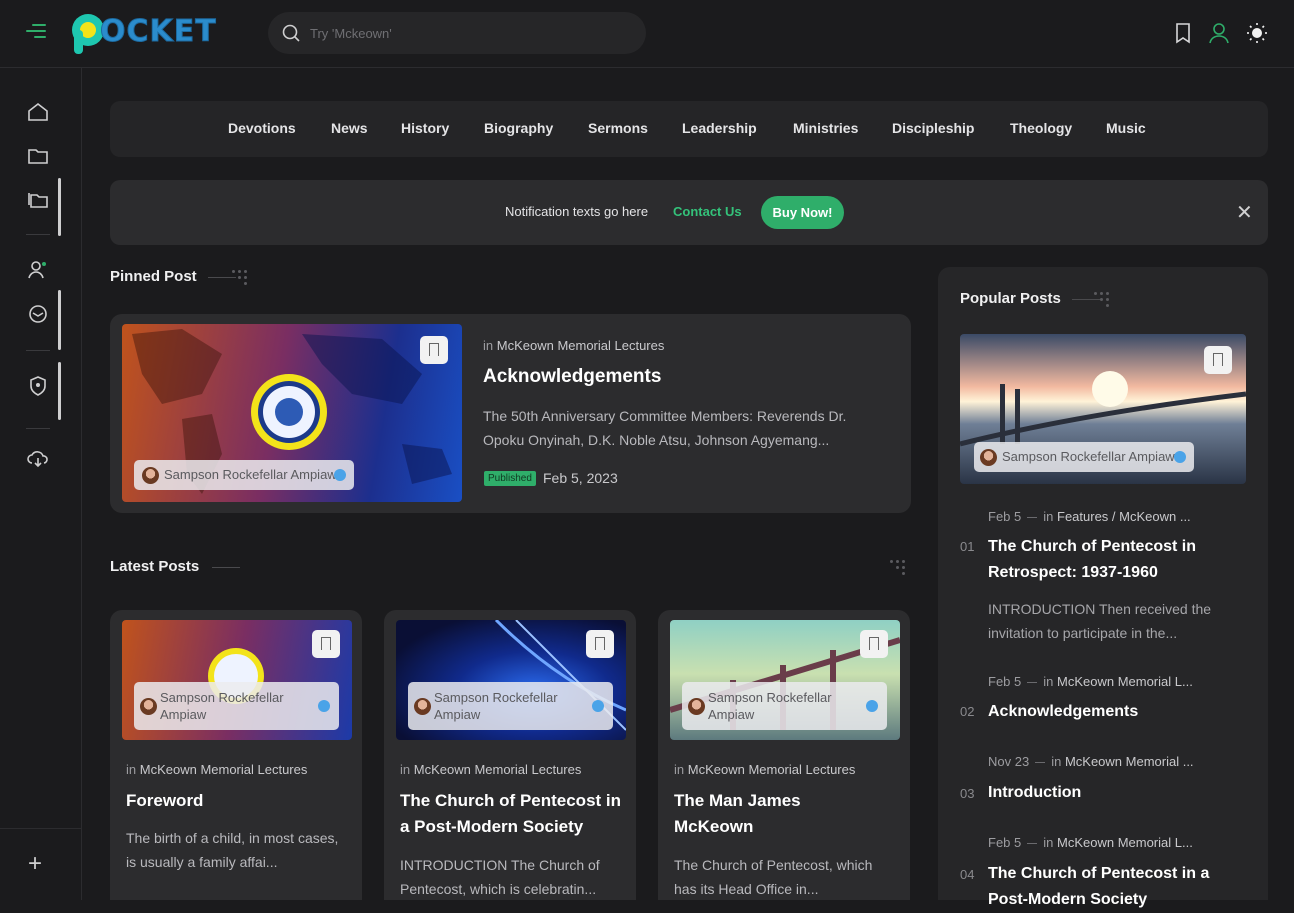  What do you see at coordinates (707, 211) in the screenshot?
I see `contact-us-link: Contact Us` at bounding box center [707, 211].